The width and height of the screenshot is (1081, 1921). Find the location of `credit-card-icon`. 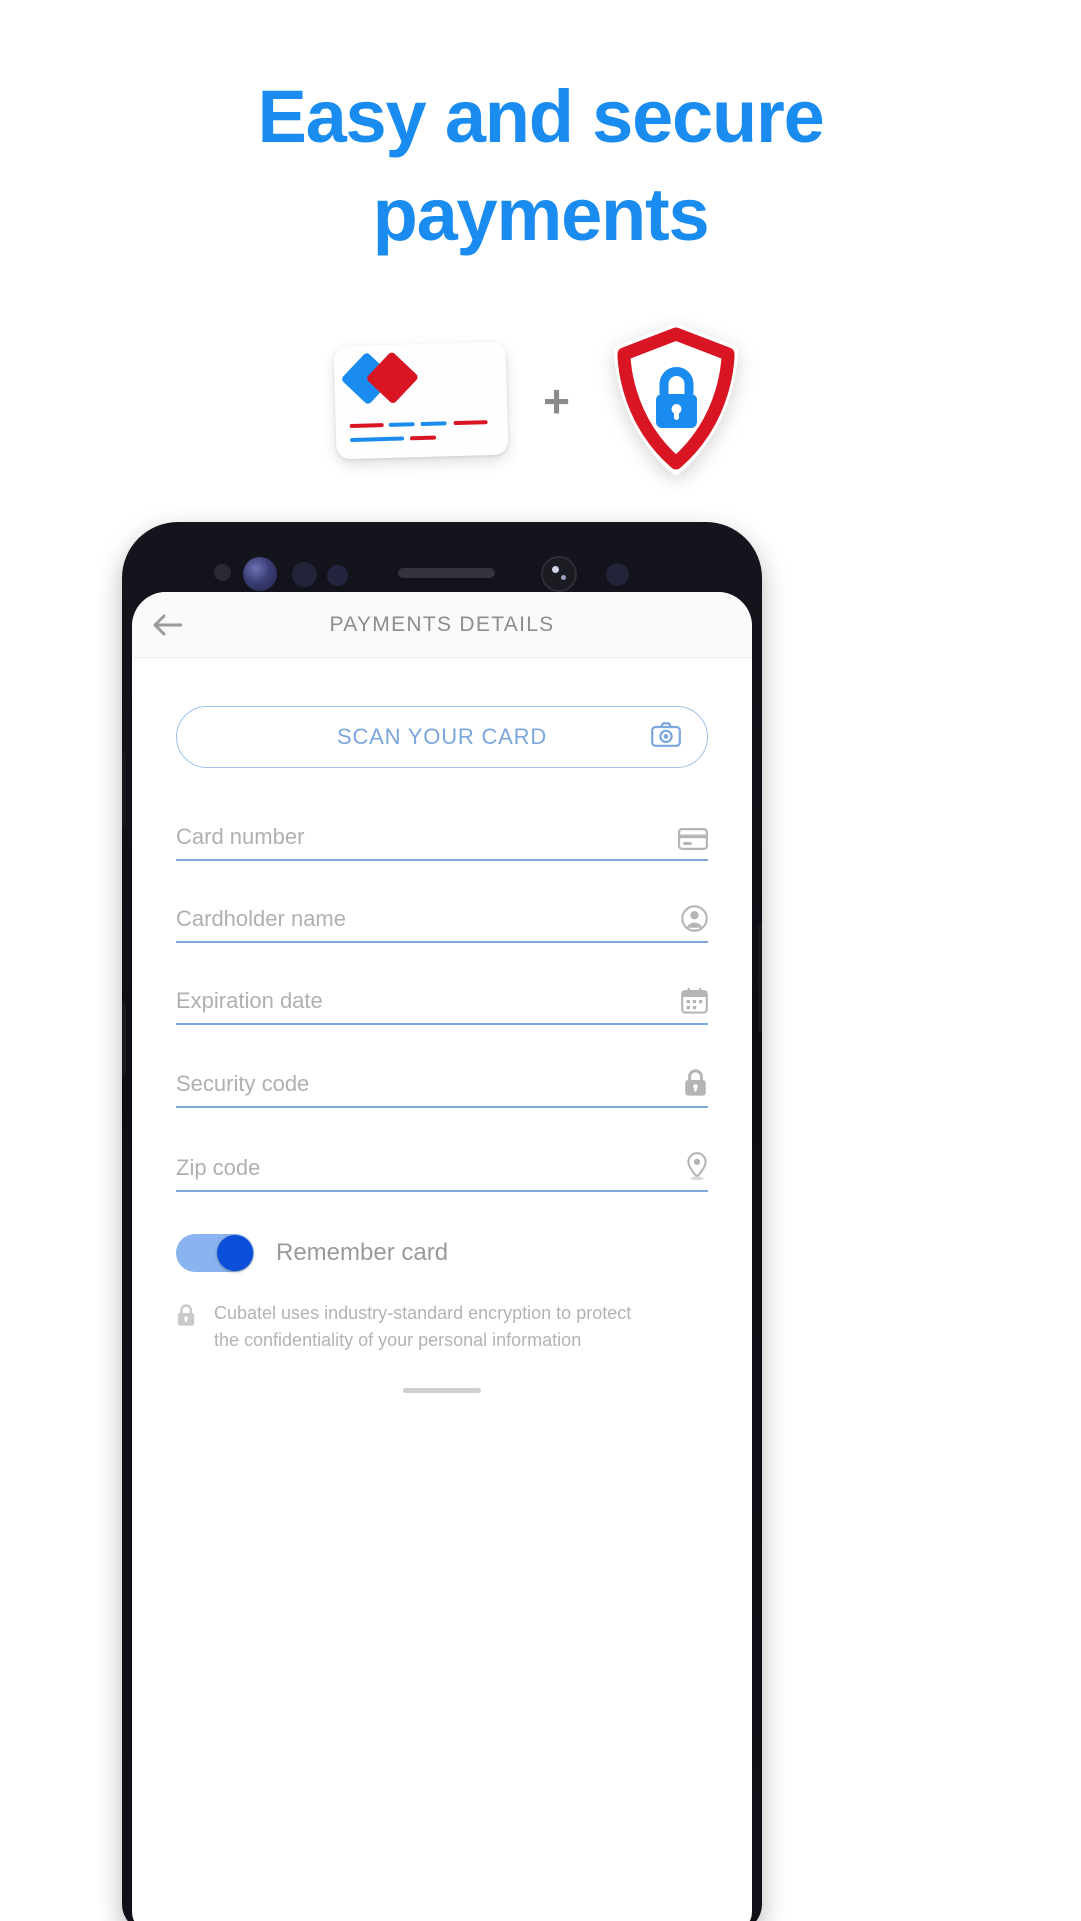

credit-card-icon is located at coordinates (693, 839).